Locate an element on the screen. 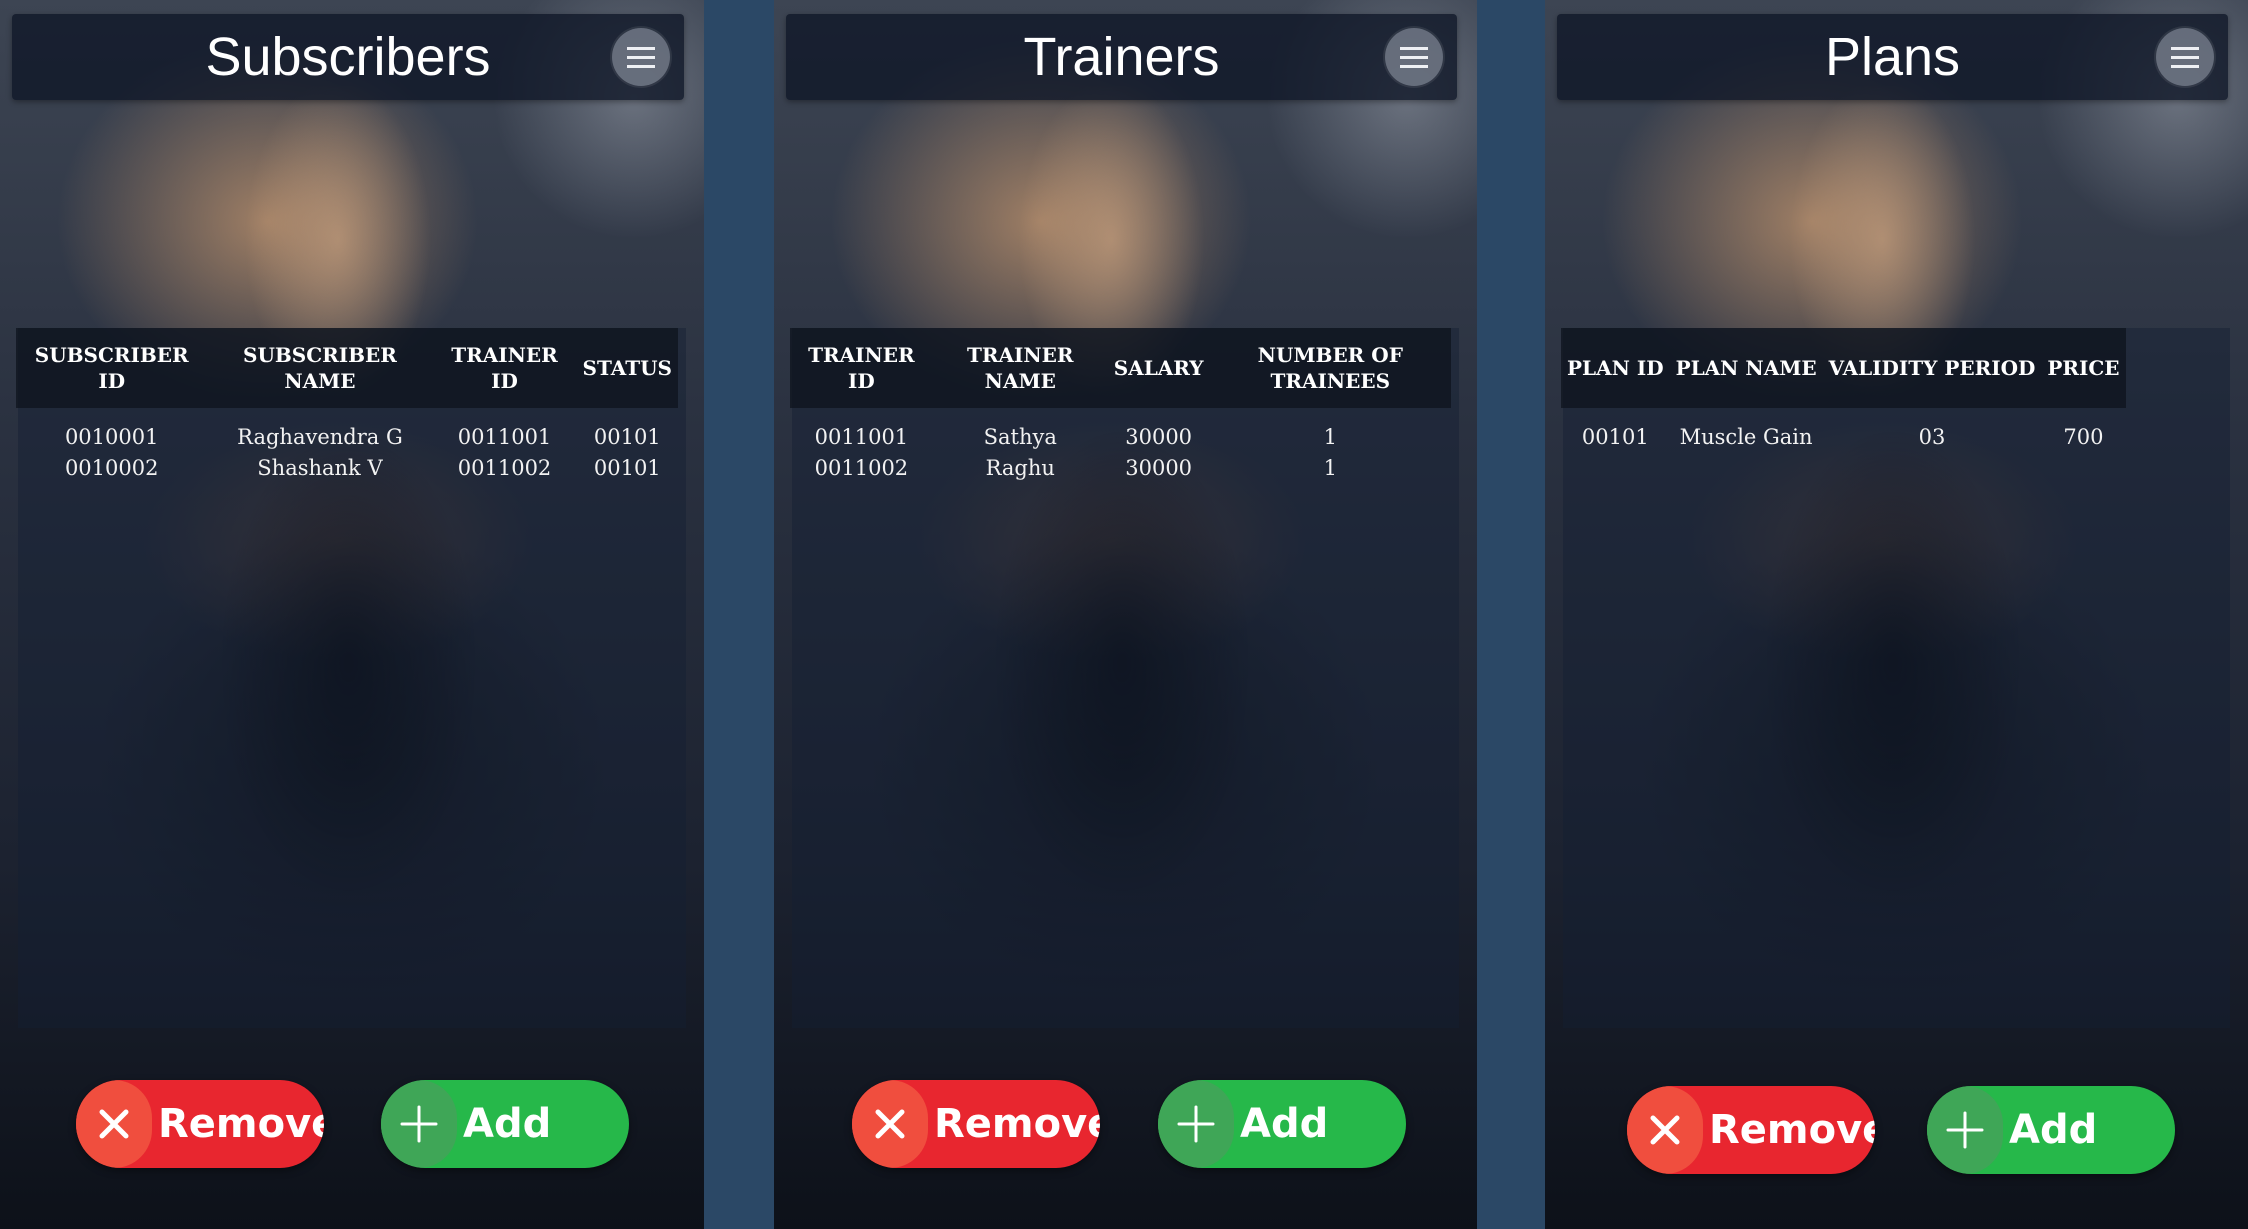 This screenshot has width=2248, height=1229. table-row: 0011002 Raghu 30000 1 is located at coordinates (1120, 468).